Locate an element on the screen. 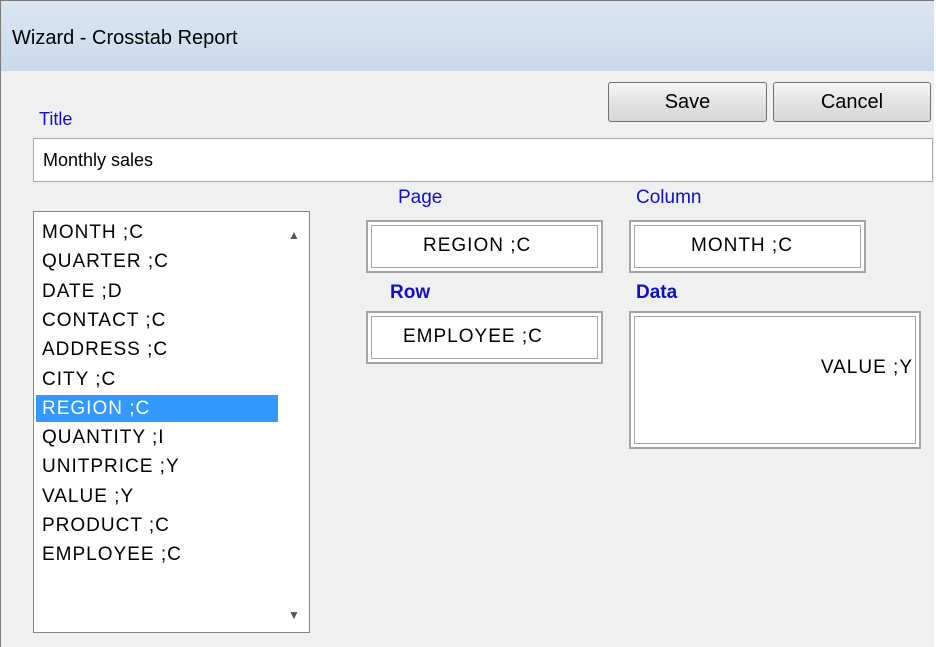  data-zone-label: Data is located at coordinates (657, 292).